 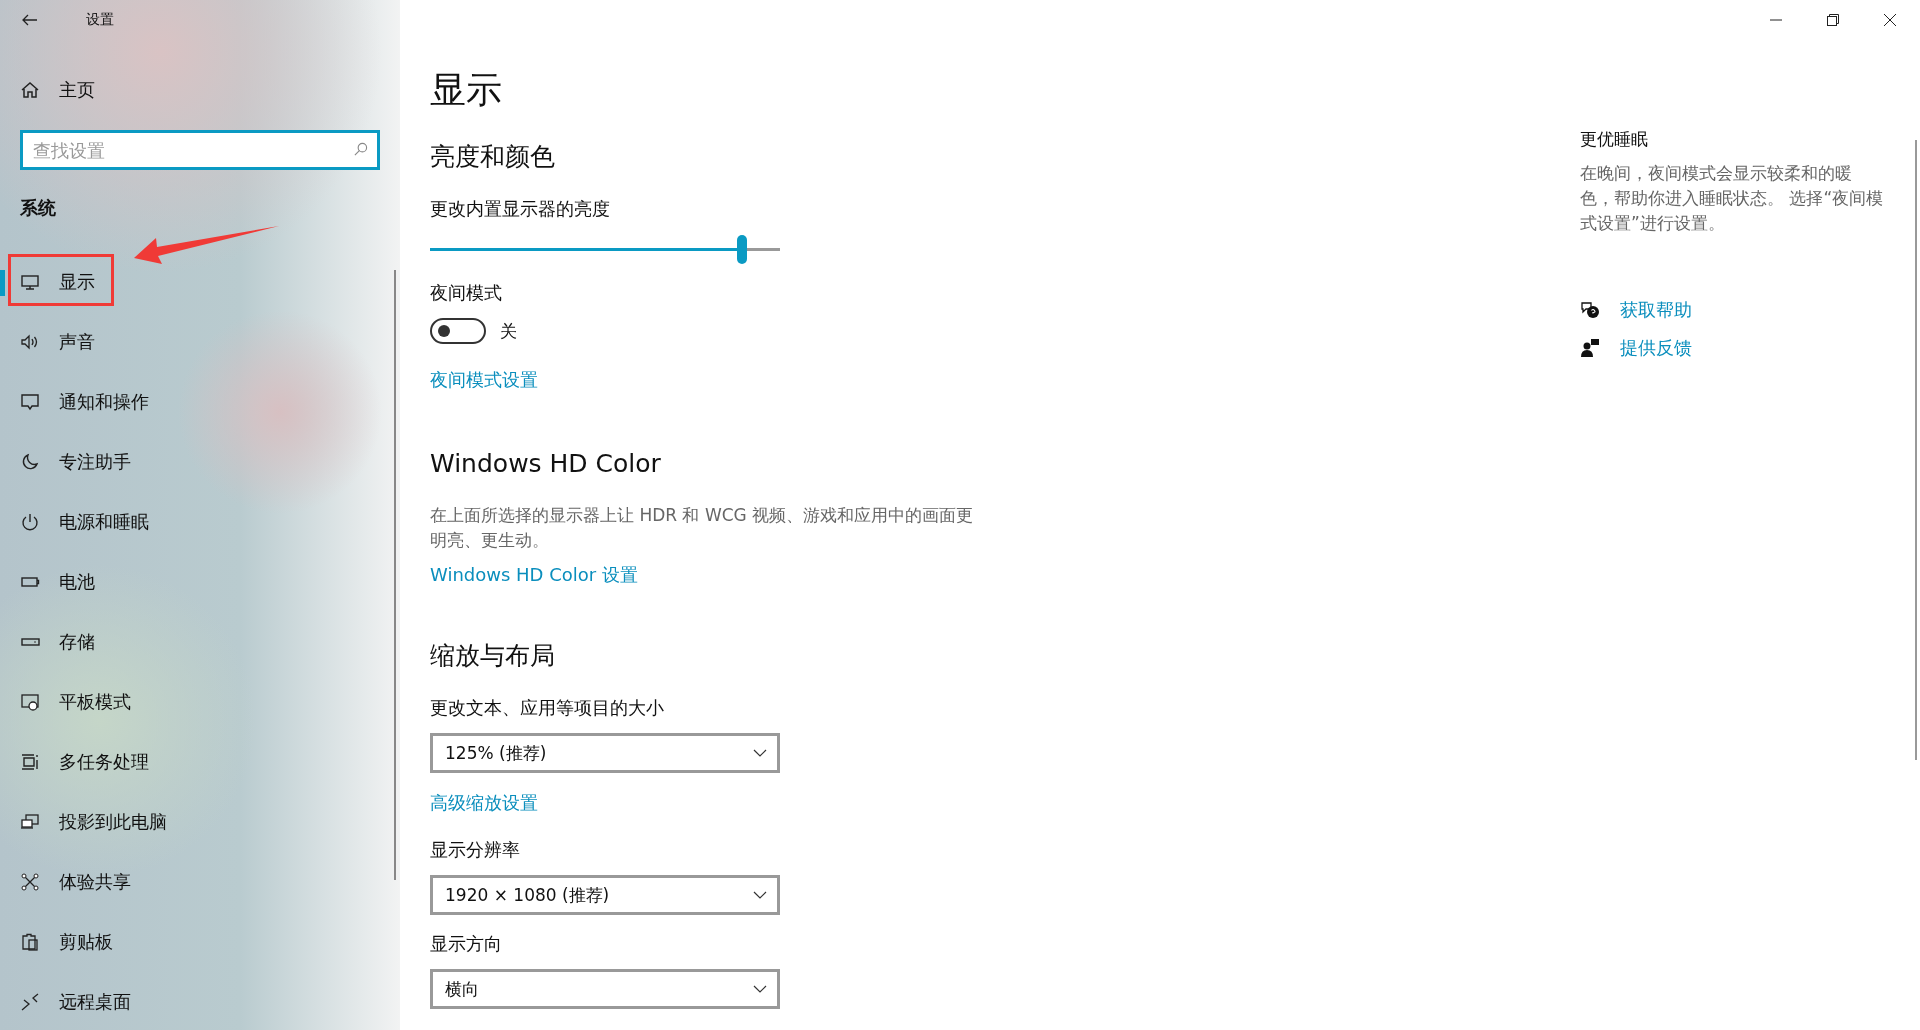 What do you see at coordinates (30, 822) in the screenshot?
I see `screens-icon` at bounding box center [30, 822].